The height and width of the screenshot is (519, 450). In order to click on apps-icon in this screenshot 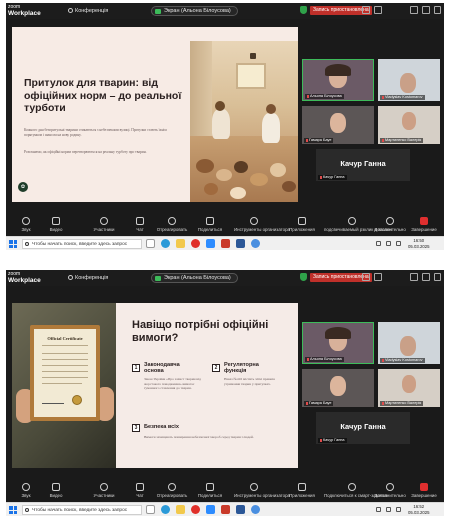, I will do `click(302, 221)`.